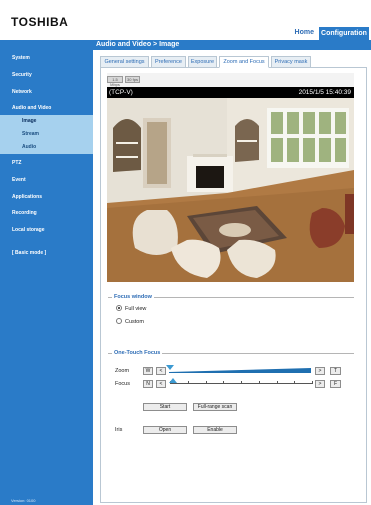 This screenshot has height=505, width=371. What do you see at coordinates (22, 92) in the screenshot?
I see `sidebar-item-network: Network` at bounding box center [22, 92].